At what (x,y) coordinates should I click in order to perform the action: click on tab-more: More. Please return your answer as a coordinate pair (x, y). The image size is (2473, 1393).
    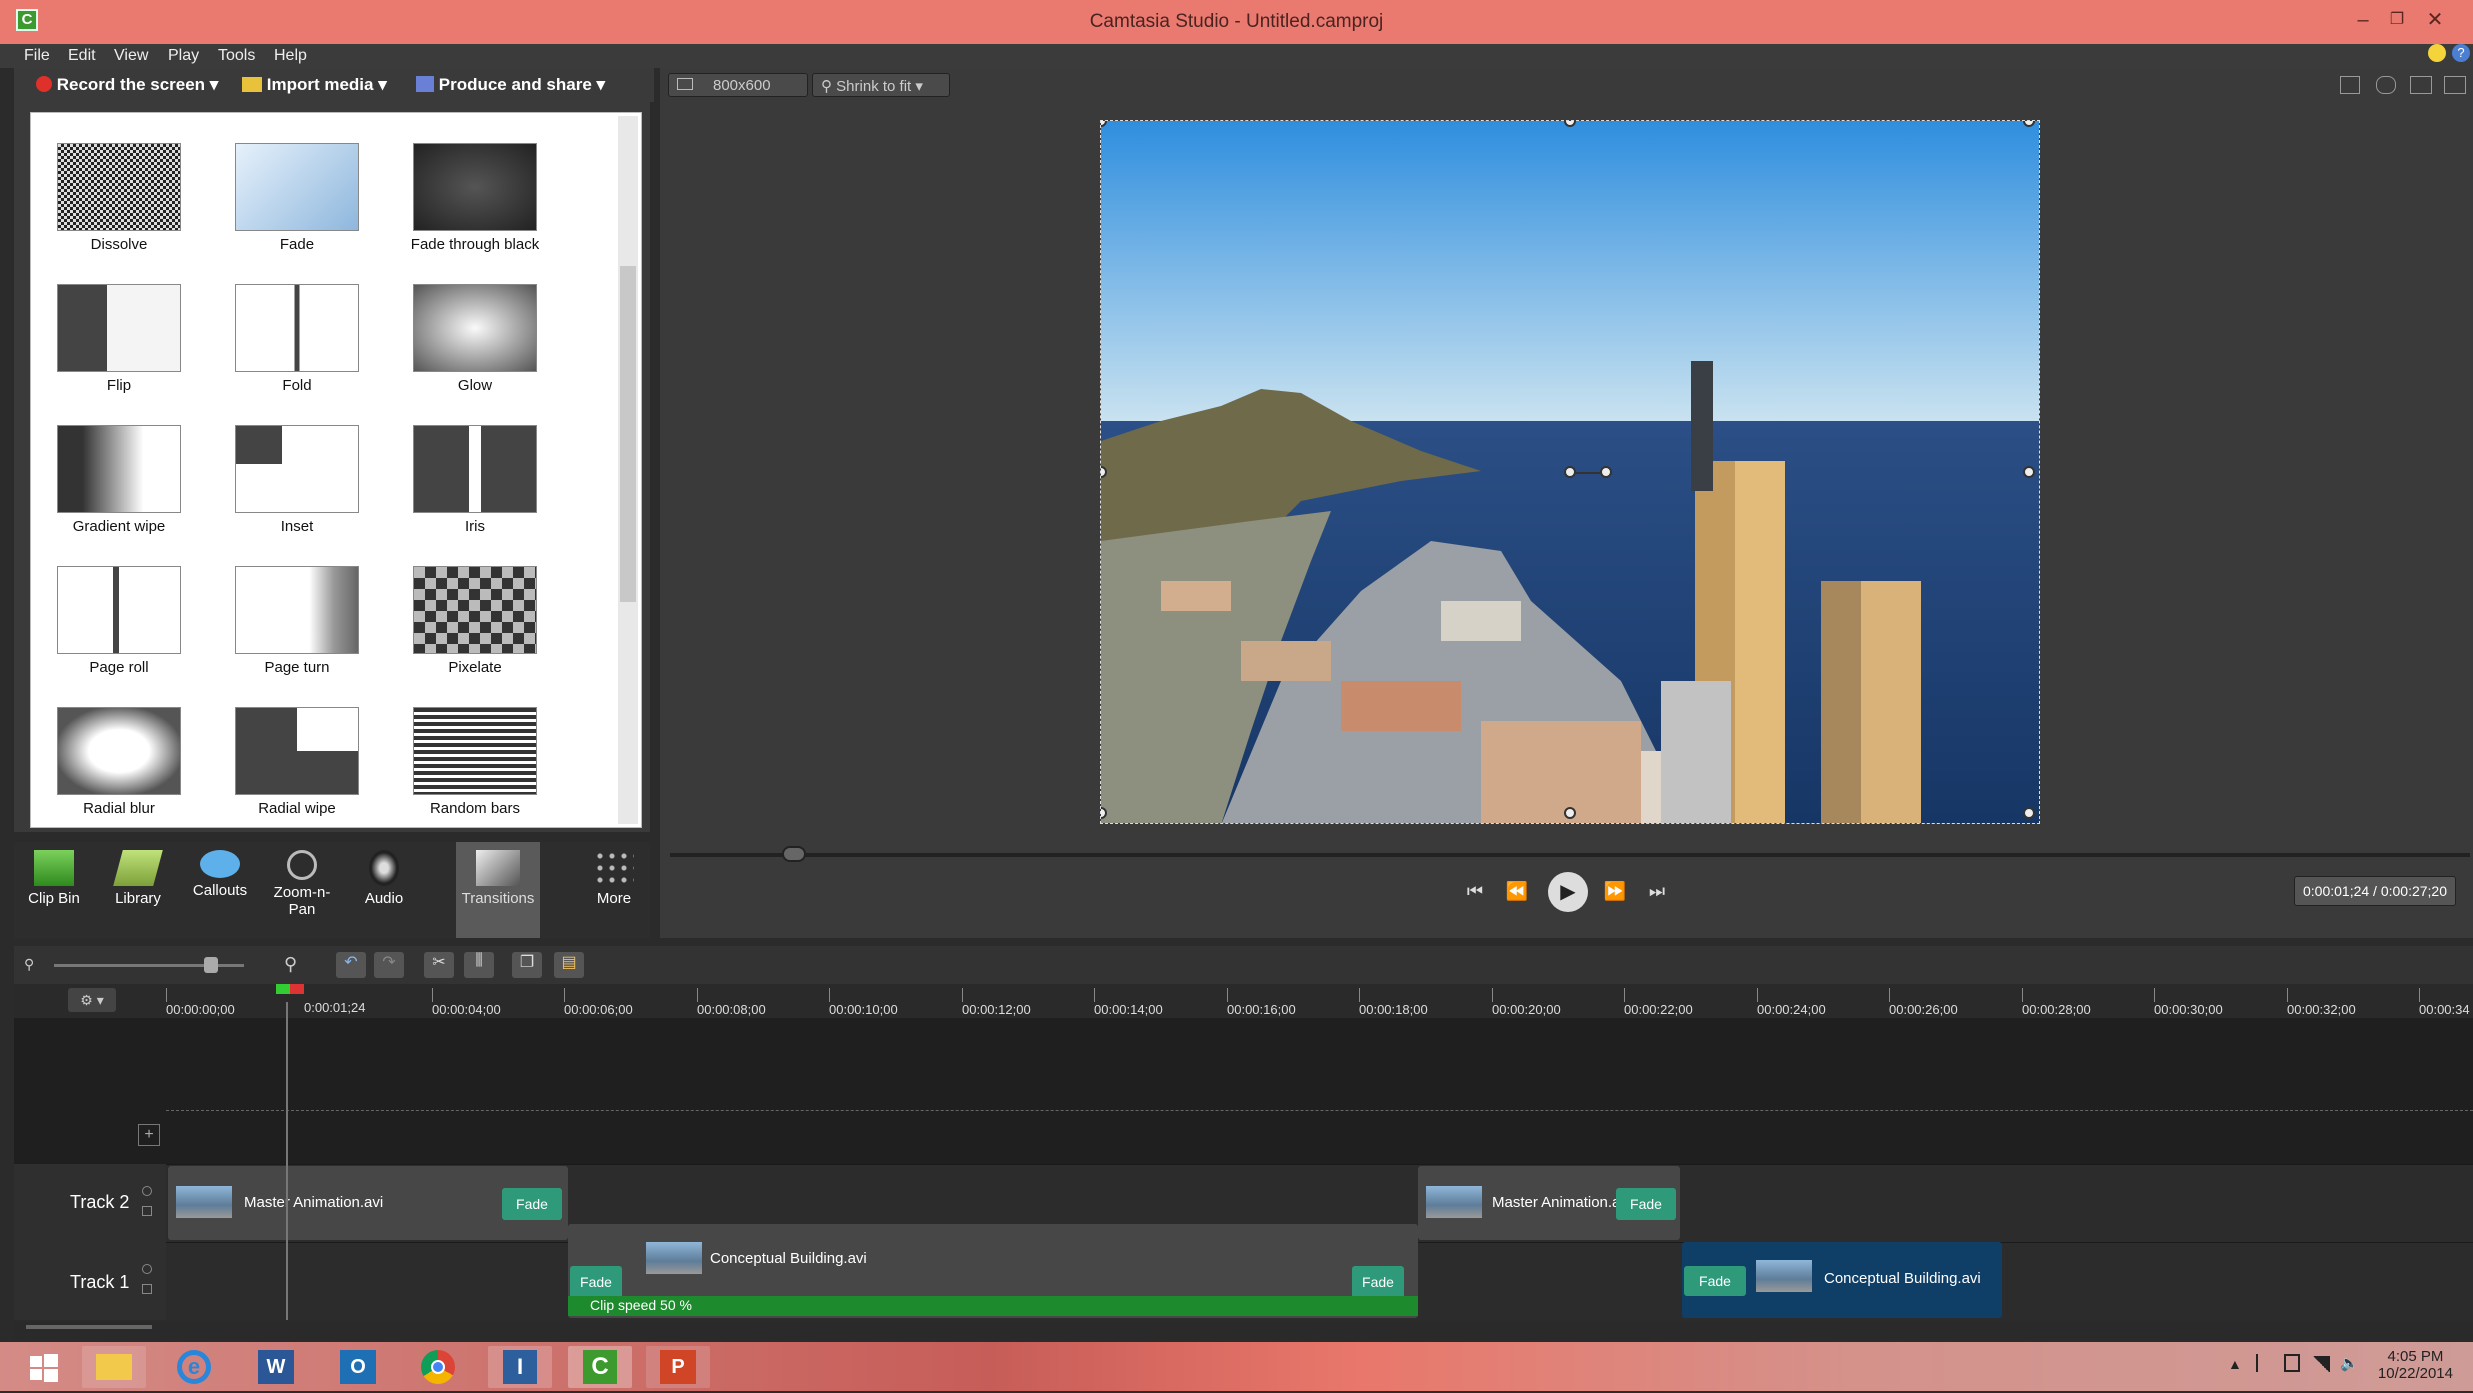
    Looking at the image, I should click on (614, 890).